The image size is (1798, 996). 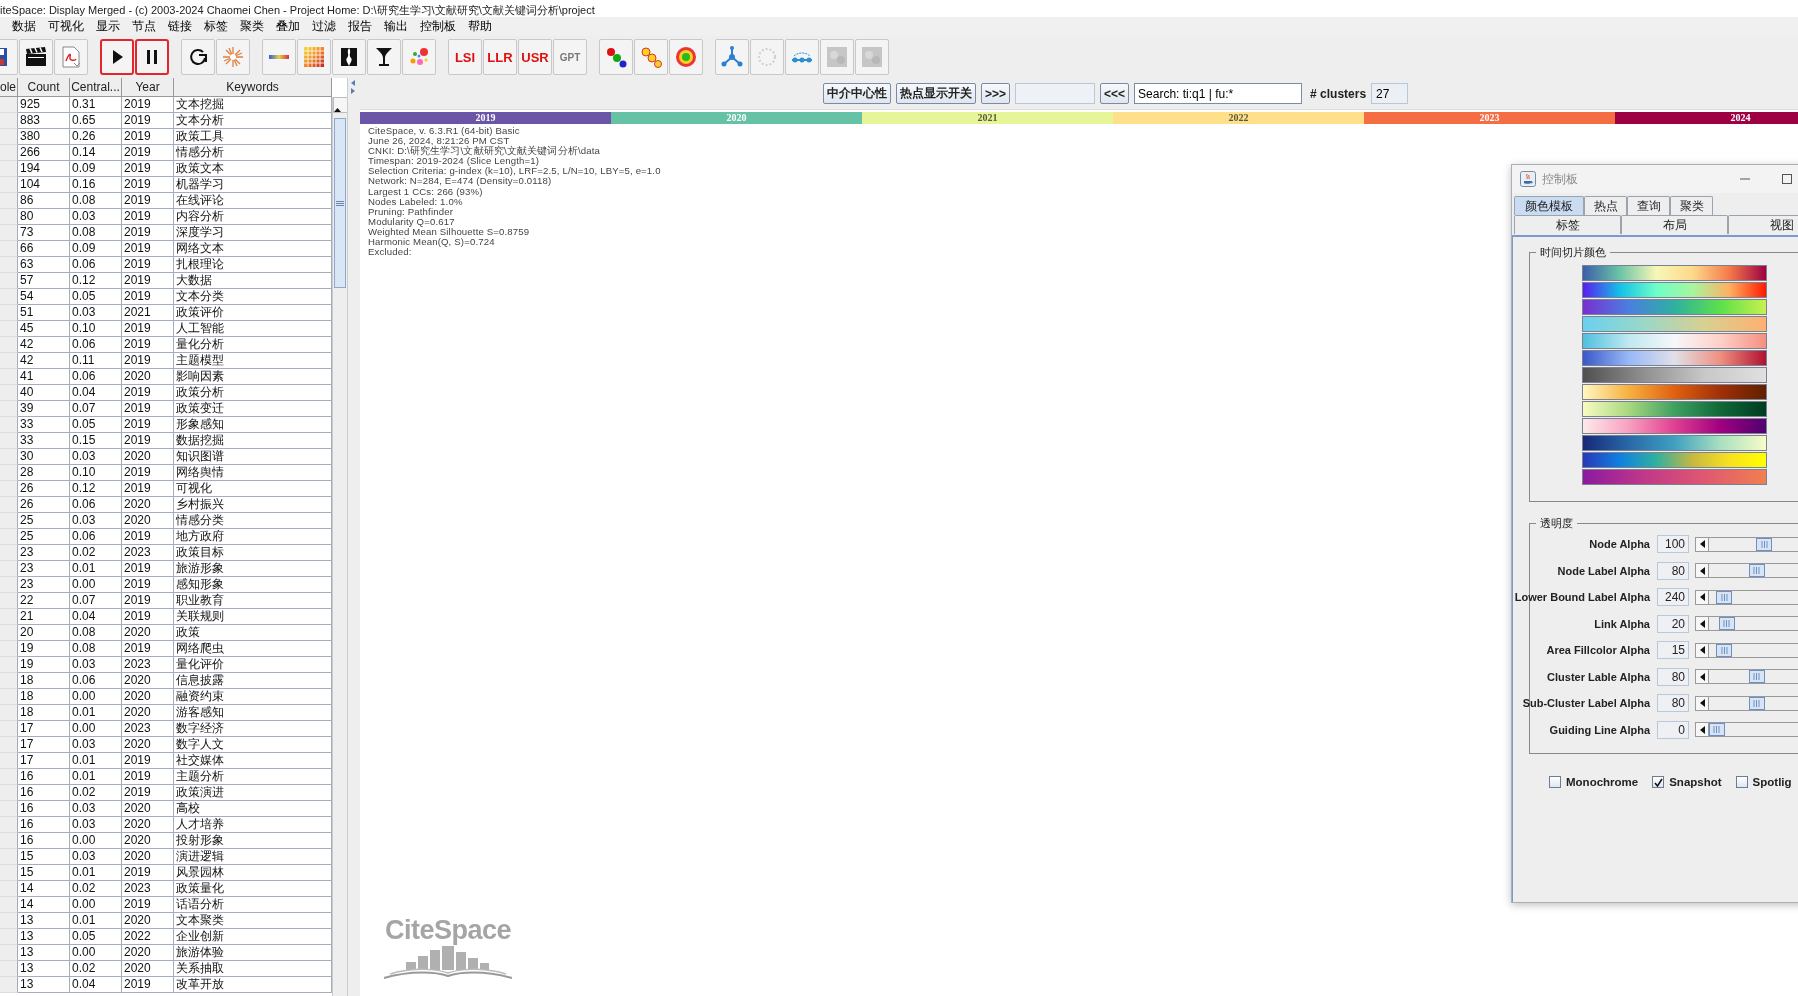 I want to click on tab: 聚类, so click(x=1691, y=205).